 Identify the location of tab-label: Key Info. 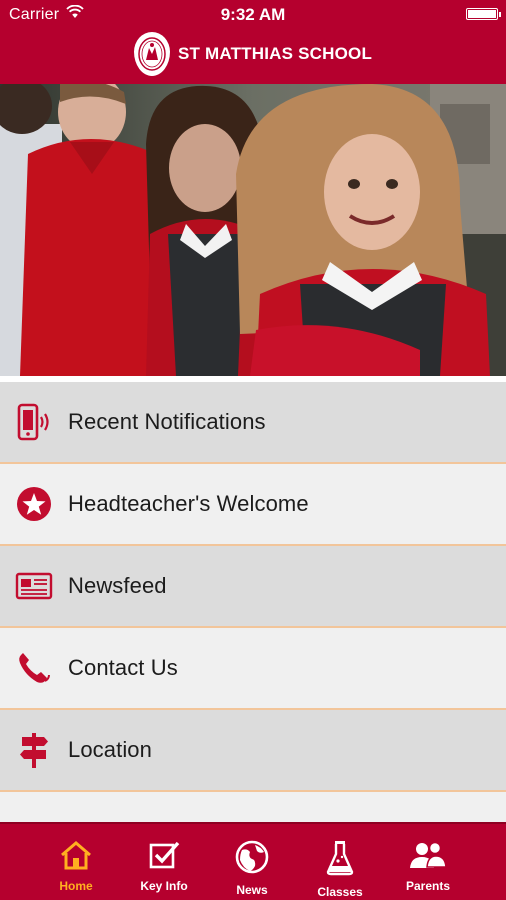
(164, 886).